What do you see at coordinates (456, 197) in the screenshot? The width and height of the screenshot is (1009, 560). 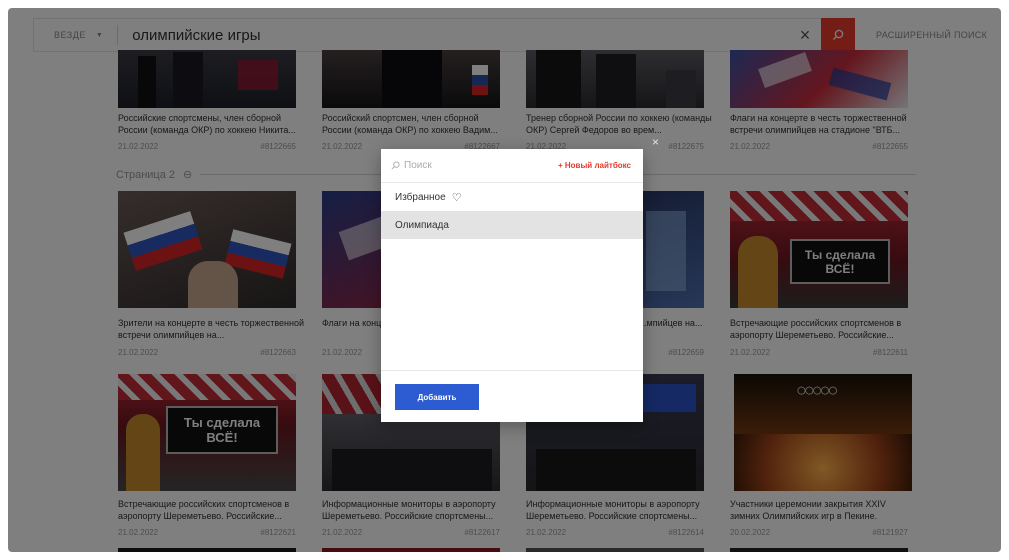 I see `heart-icon: ♡` at bounding box center [456, 197].